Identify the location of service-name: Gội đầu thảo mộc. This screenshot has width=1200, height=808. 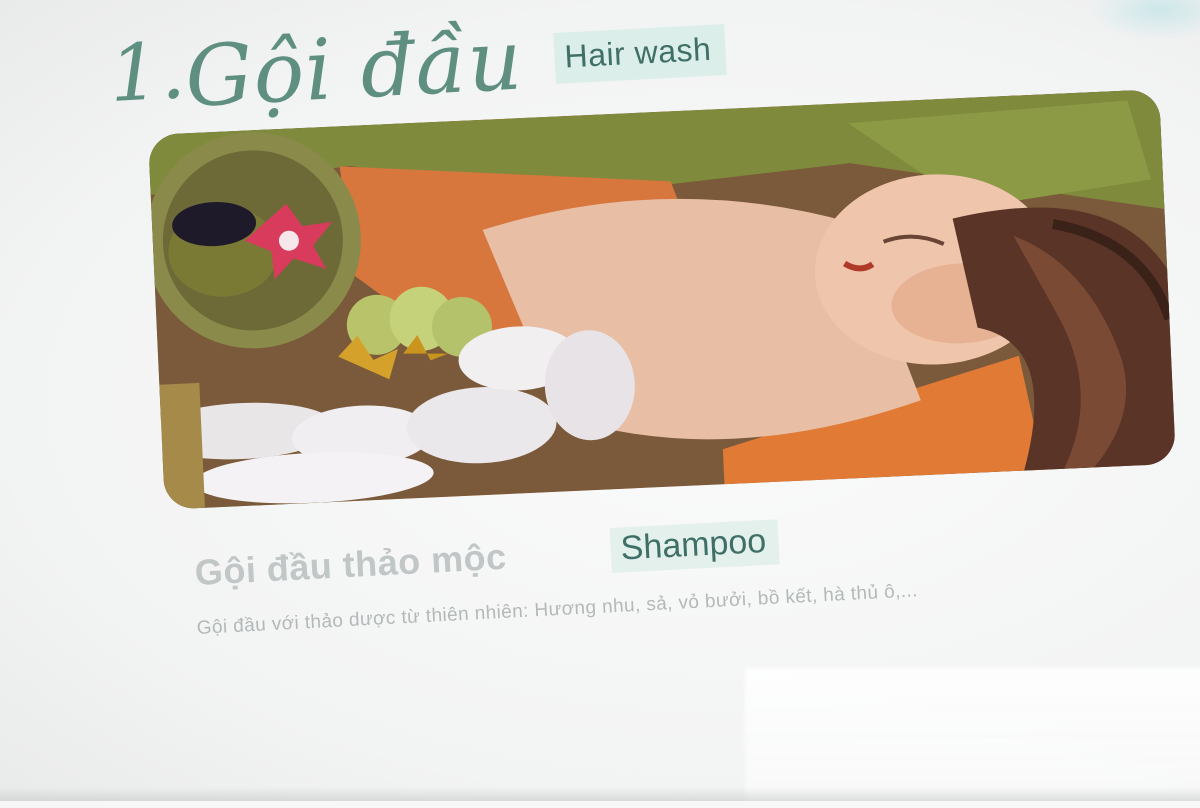
(350, 564).